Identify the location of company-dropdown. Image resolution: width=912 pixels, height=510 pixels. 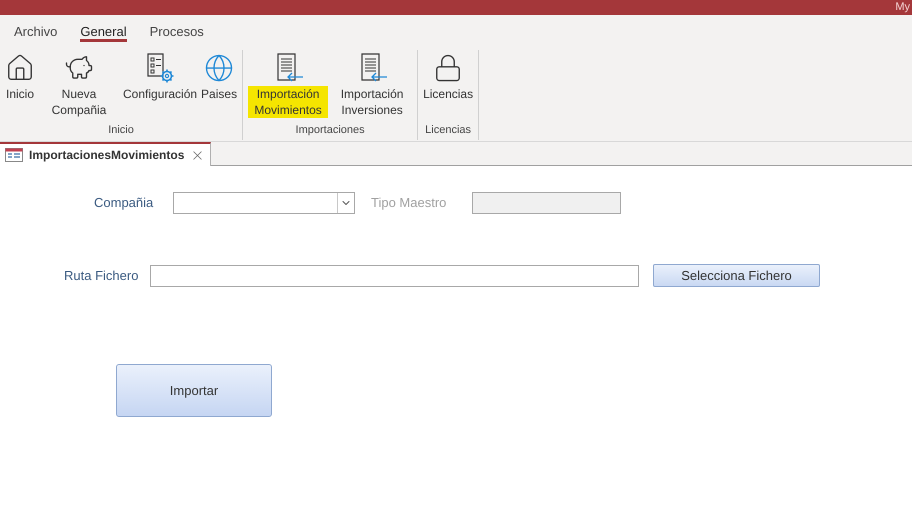
(264, 203).